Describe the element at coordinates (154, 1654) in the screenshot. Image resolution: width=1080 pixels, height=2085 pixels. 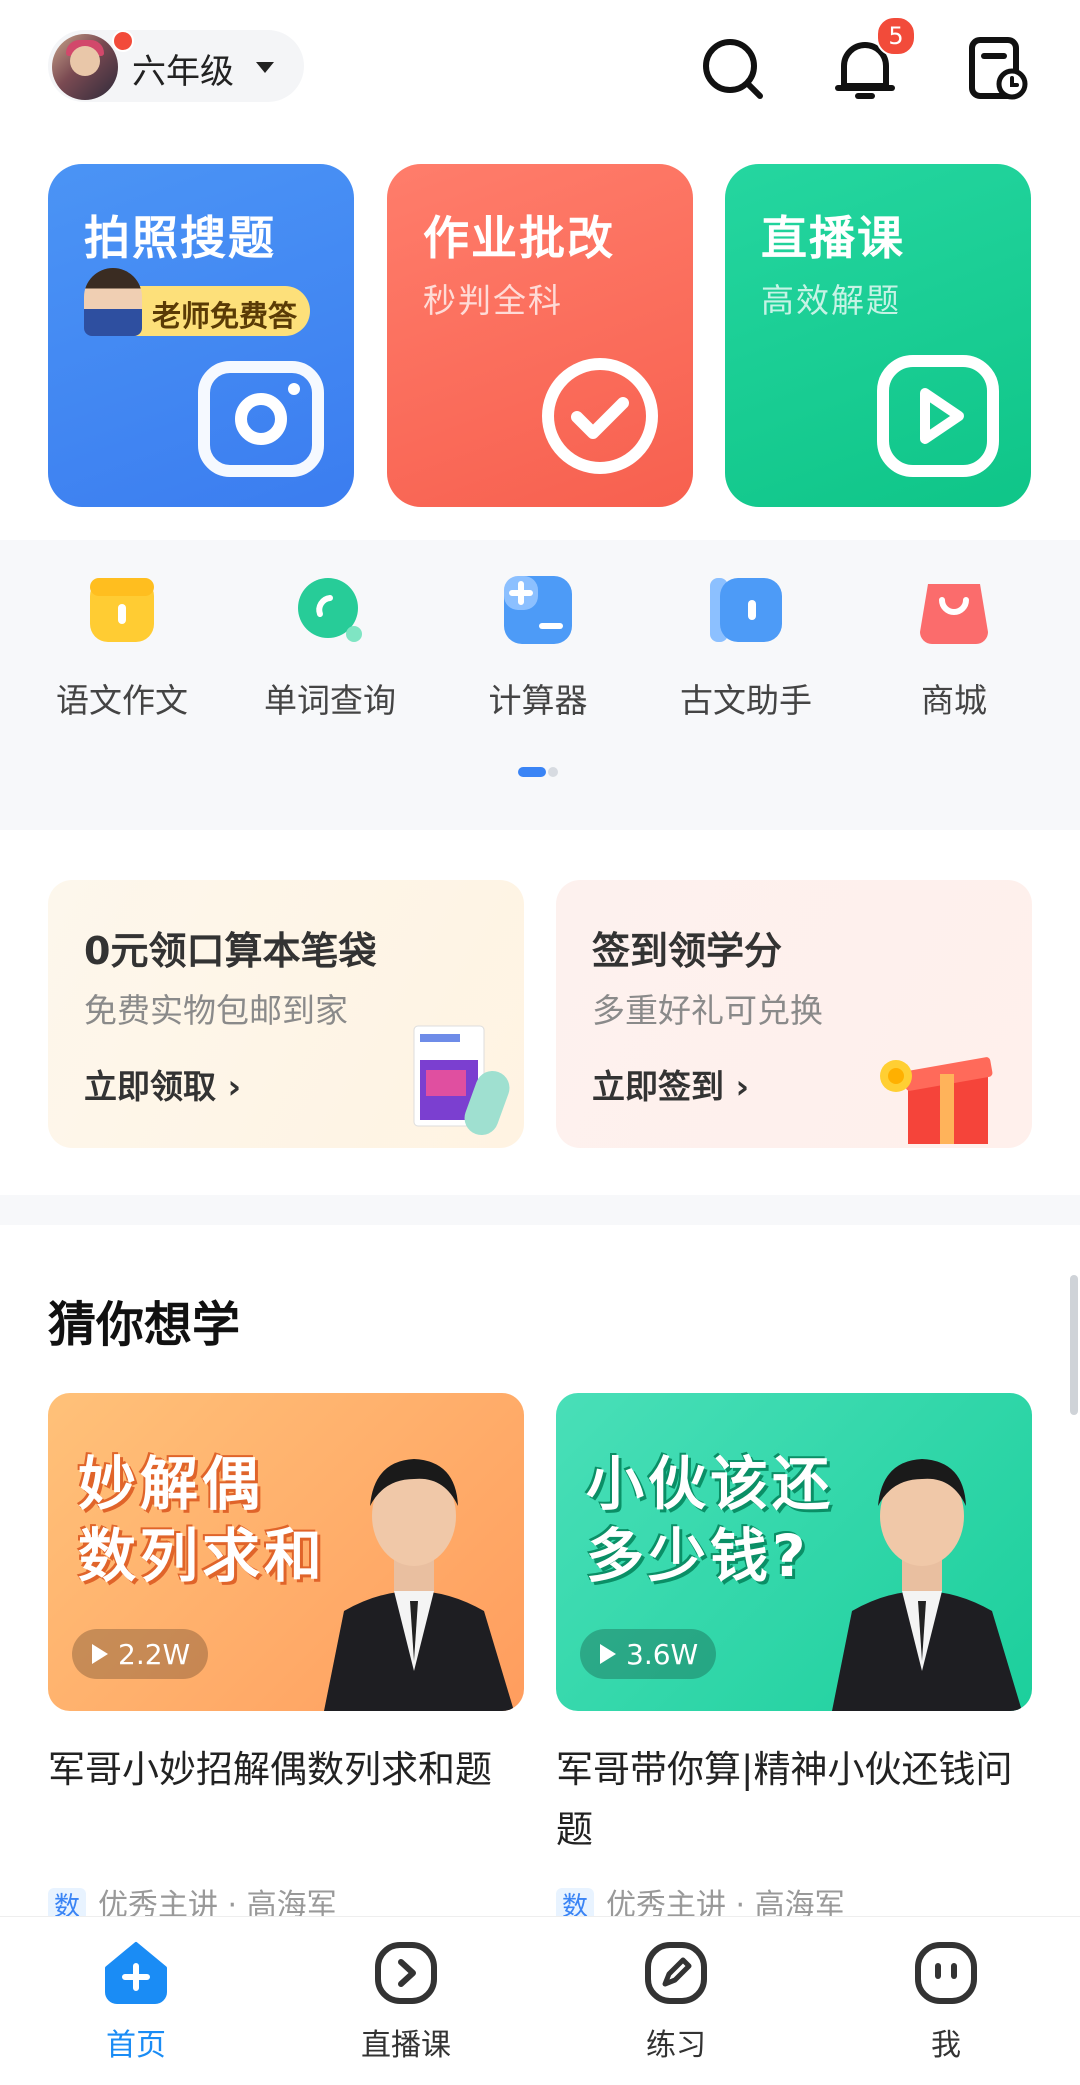
I see `view-count: 2.2W` at that location.